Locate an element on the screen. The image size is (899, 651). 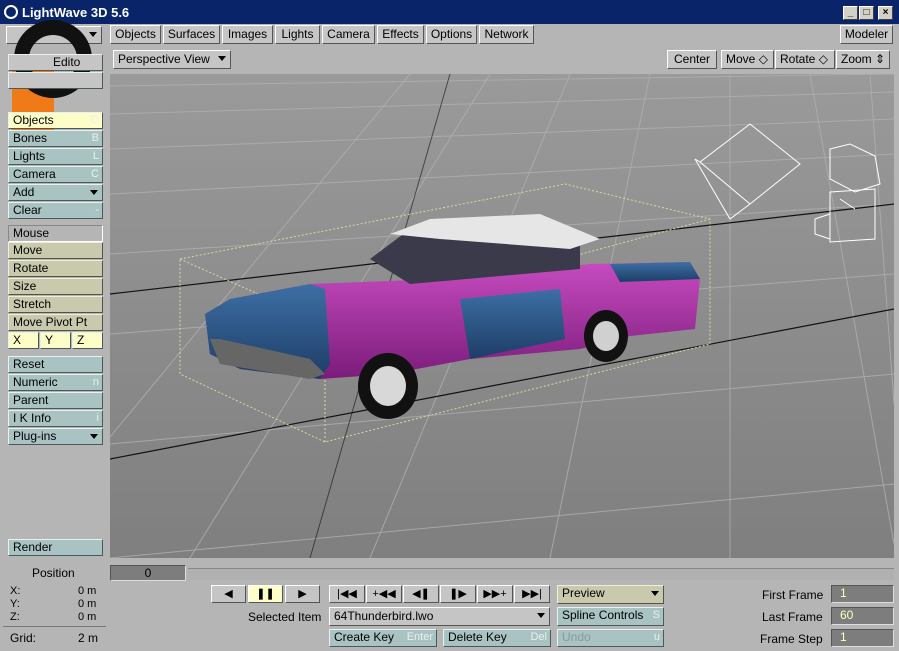
preview-dropdown: Preview is located at coordinates (610, 594).